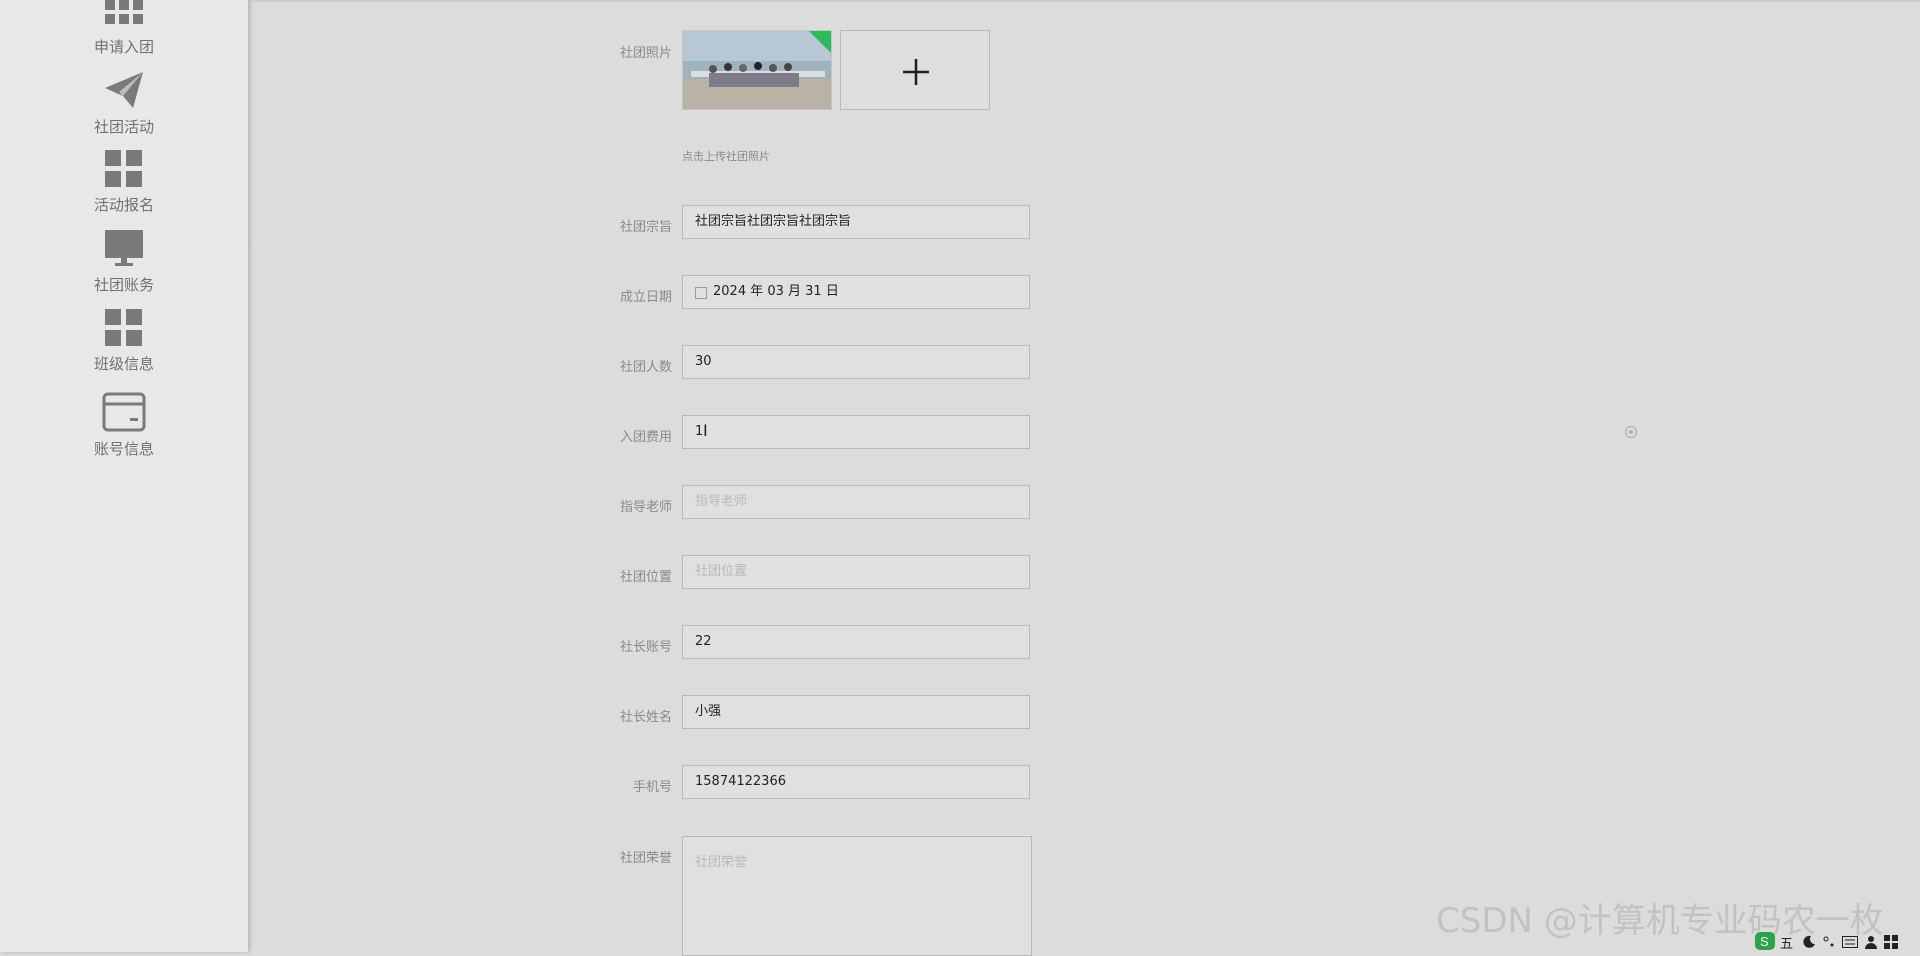  I want to click on system-tray: S 五, so click(1835, 941).